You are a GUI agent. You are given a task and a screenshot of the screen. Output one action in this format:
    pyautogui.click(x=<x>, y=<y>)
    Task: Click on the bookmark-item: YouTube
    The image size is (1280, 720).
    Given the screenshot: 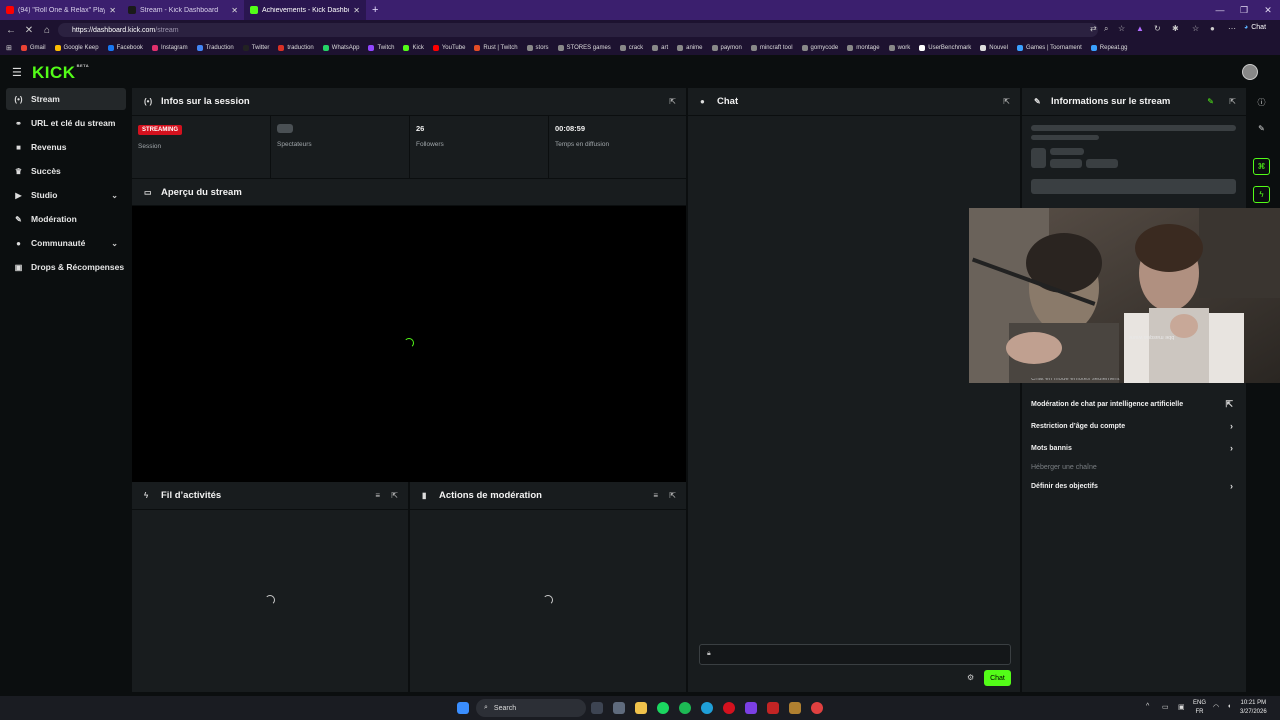 What is the action you would take?
    pyautogui.click(x=448, y=47)
    